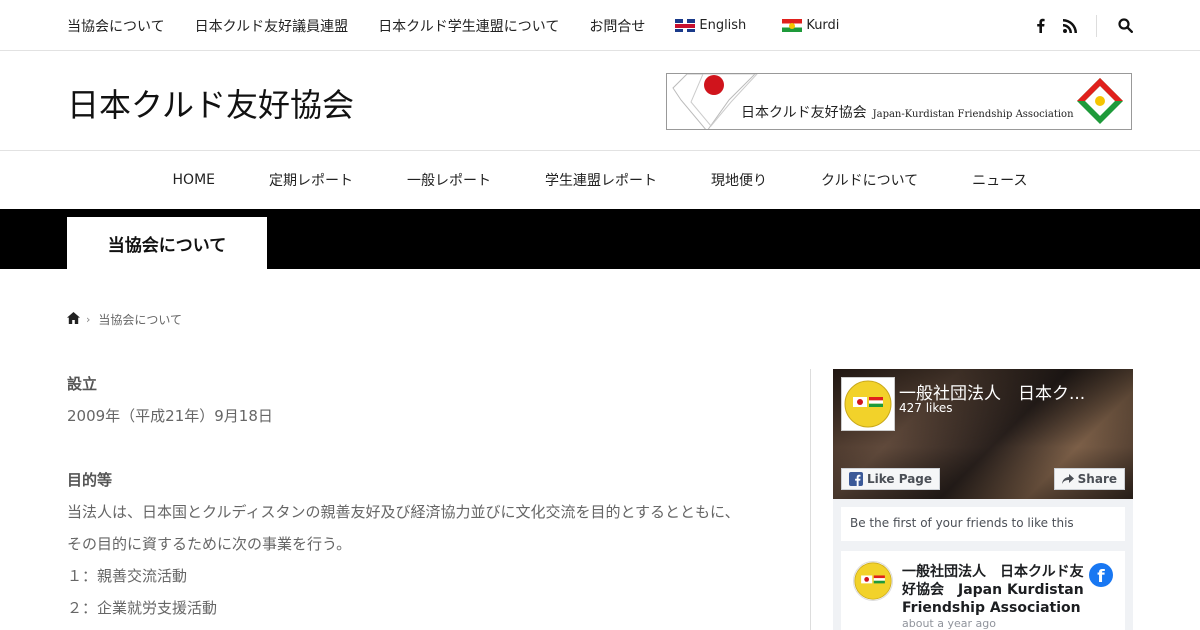 This screenshot has width=1200, height=630. Describe the element at coordinates (739, 180) in the screenshot. I see `nav-local-news: 現地便り` at that location.